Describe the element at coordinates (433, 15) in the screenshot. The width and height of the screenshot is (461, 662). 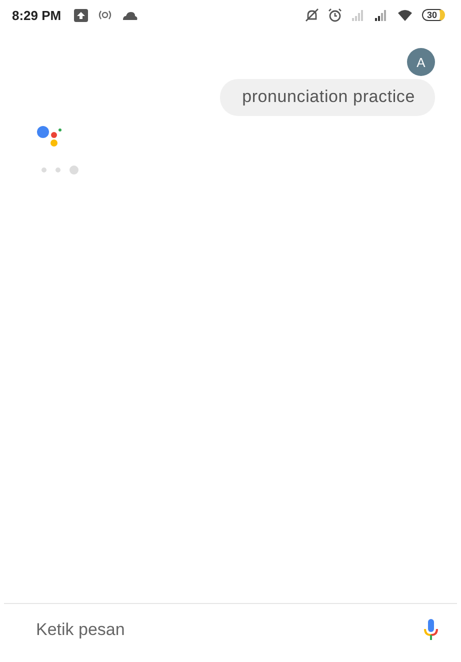
I see `battery-level: 30` at that location.